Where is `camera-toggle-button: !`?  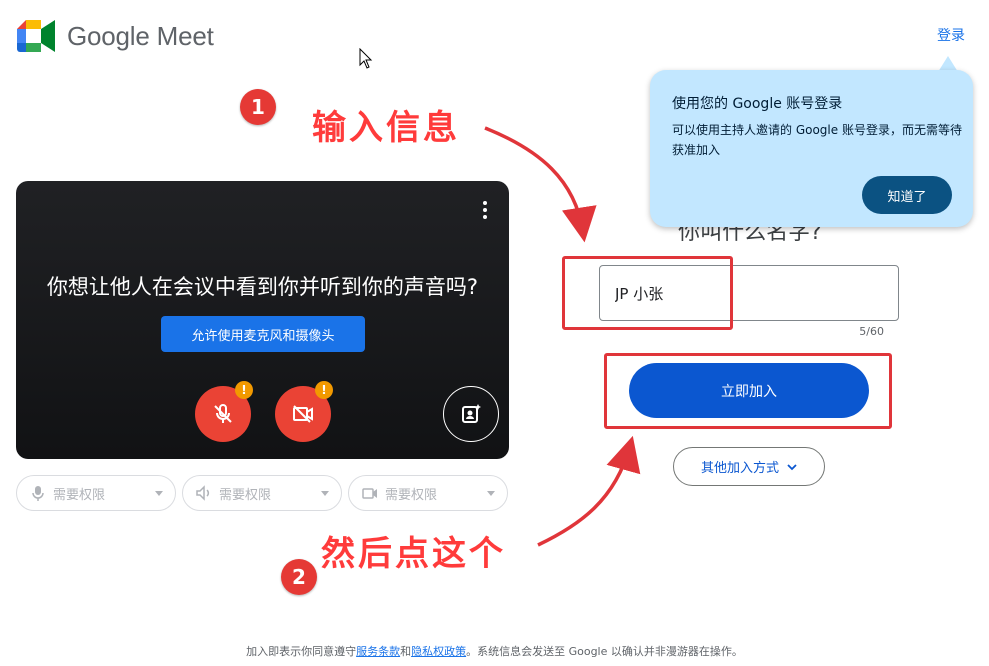 camera-toggle-button: ! is located at coordinates (304, 411).